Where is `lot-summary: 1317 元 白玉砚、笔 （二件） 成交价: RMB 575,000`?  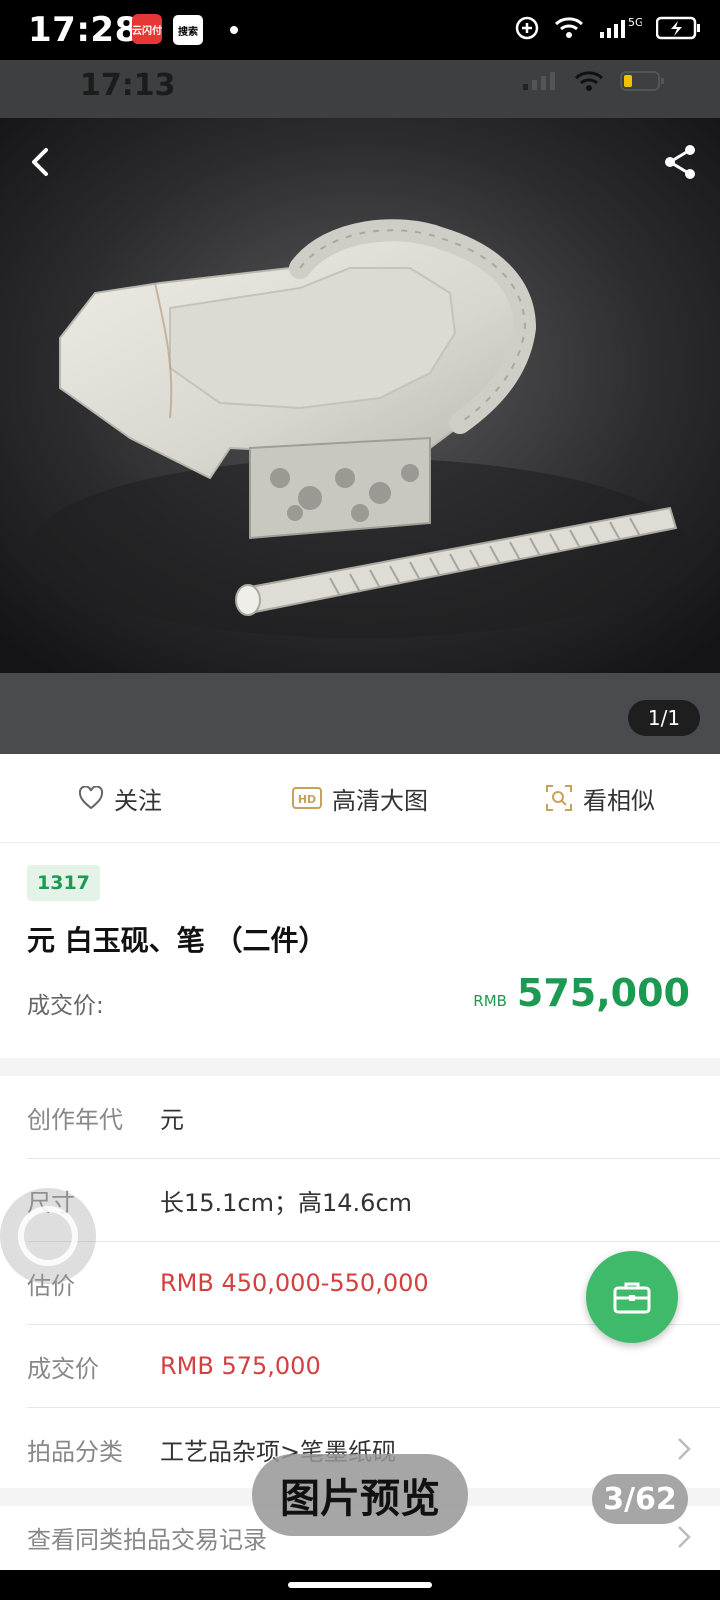
lot-summary: 1317 元 白玉砚、笔 （二件） 成交价: RMB 575,000 is located at coordinates (360, 950).